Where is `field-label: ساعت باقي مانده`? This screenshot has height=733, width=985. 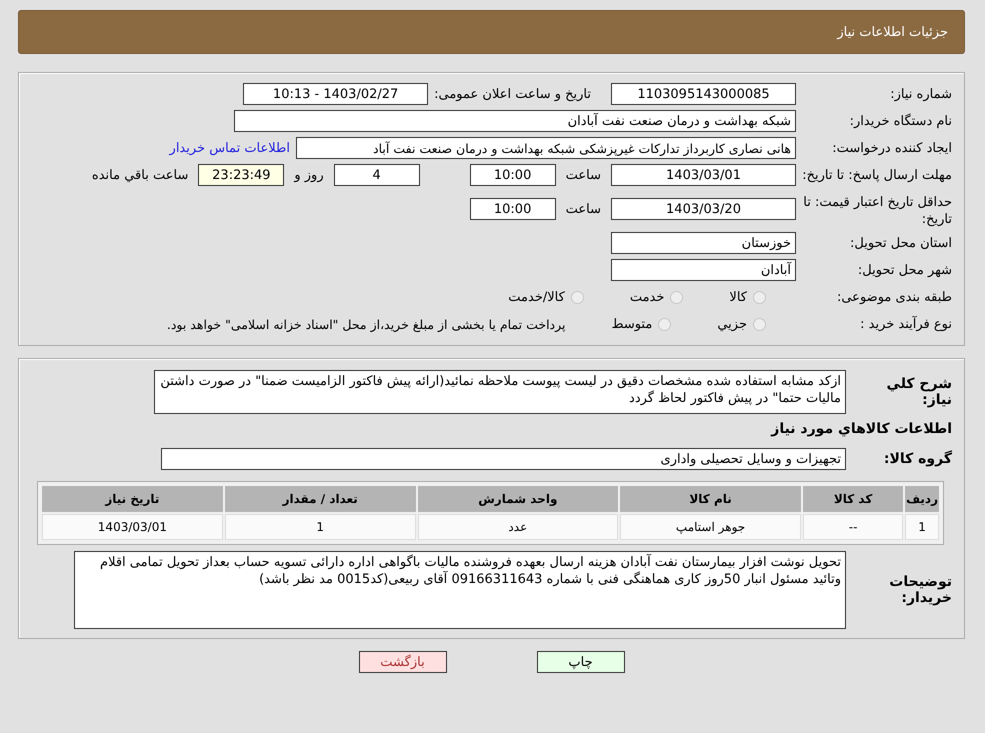 field-label: ساعت باقي مانده is located at coordinates (140, 175).